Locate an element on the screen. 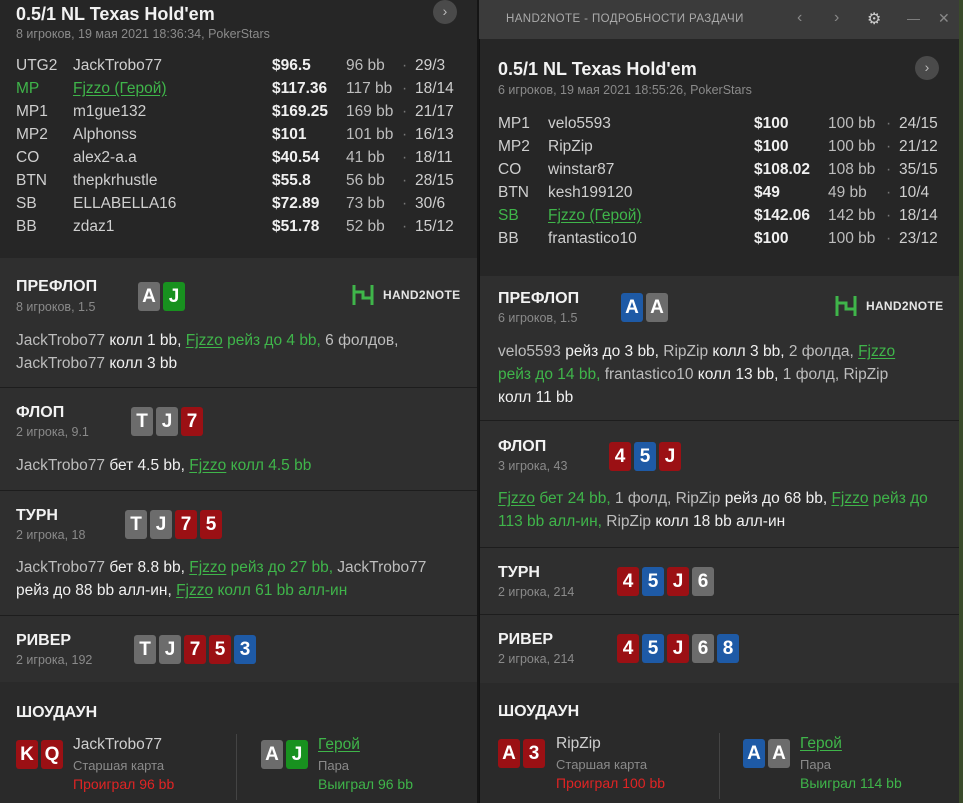 The image size is (963, 803). gear-icon: ⚙ is located at coordinates (874, 19).